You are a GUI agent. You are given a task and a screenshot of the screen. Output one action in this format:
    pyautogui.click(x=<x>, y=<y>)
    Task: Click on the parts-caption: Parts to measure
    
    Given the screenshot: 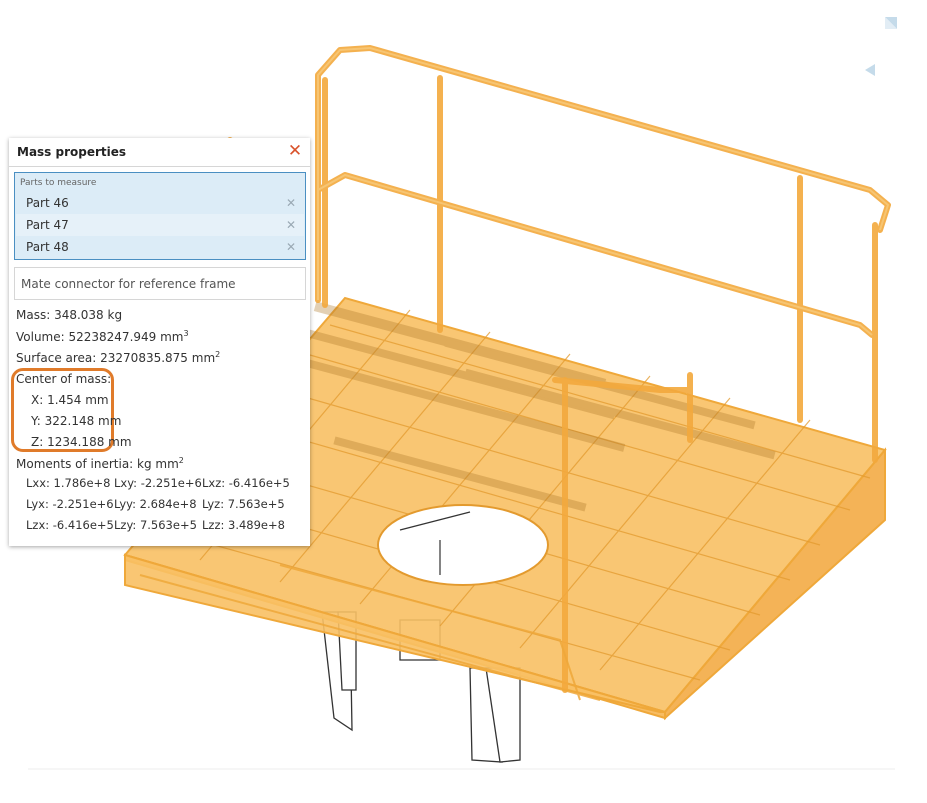 What is the action you would take?
    pyautogui.click(x=58, y=183)
    